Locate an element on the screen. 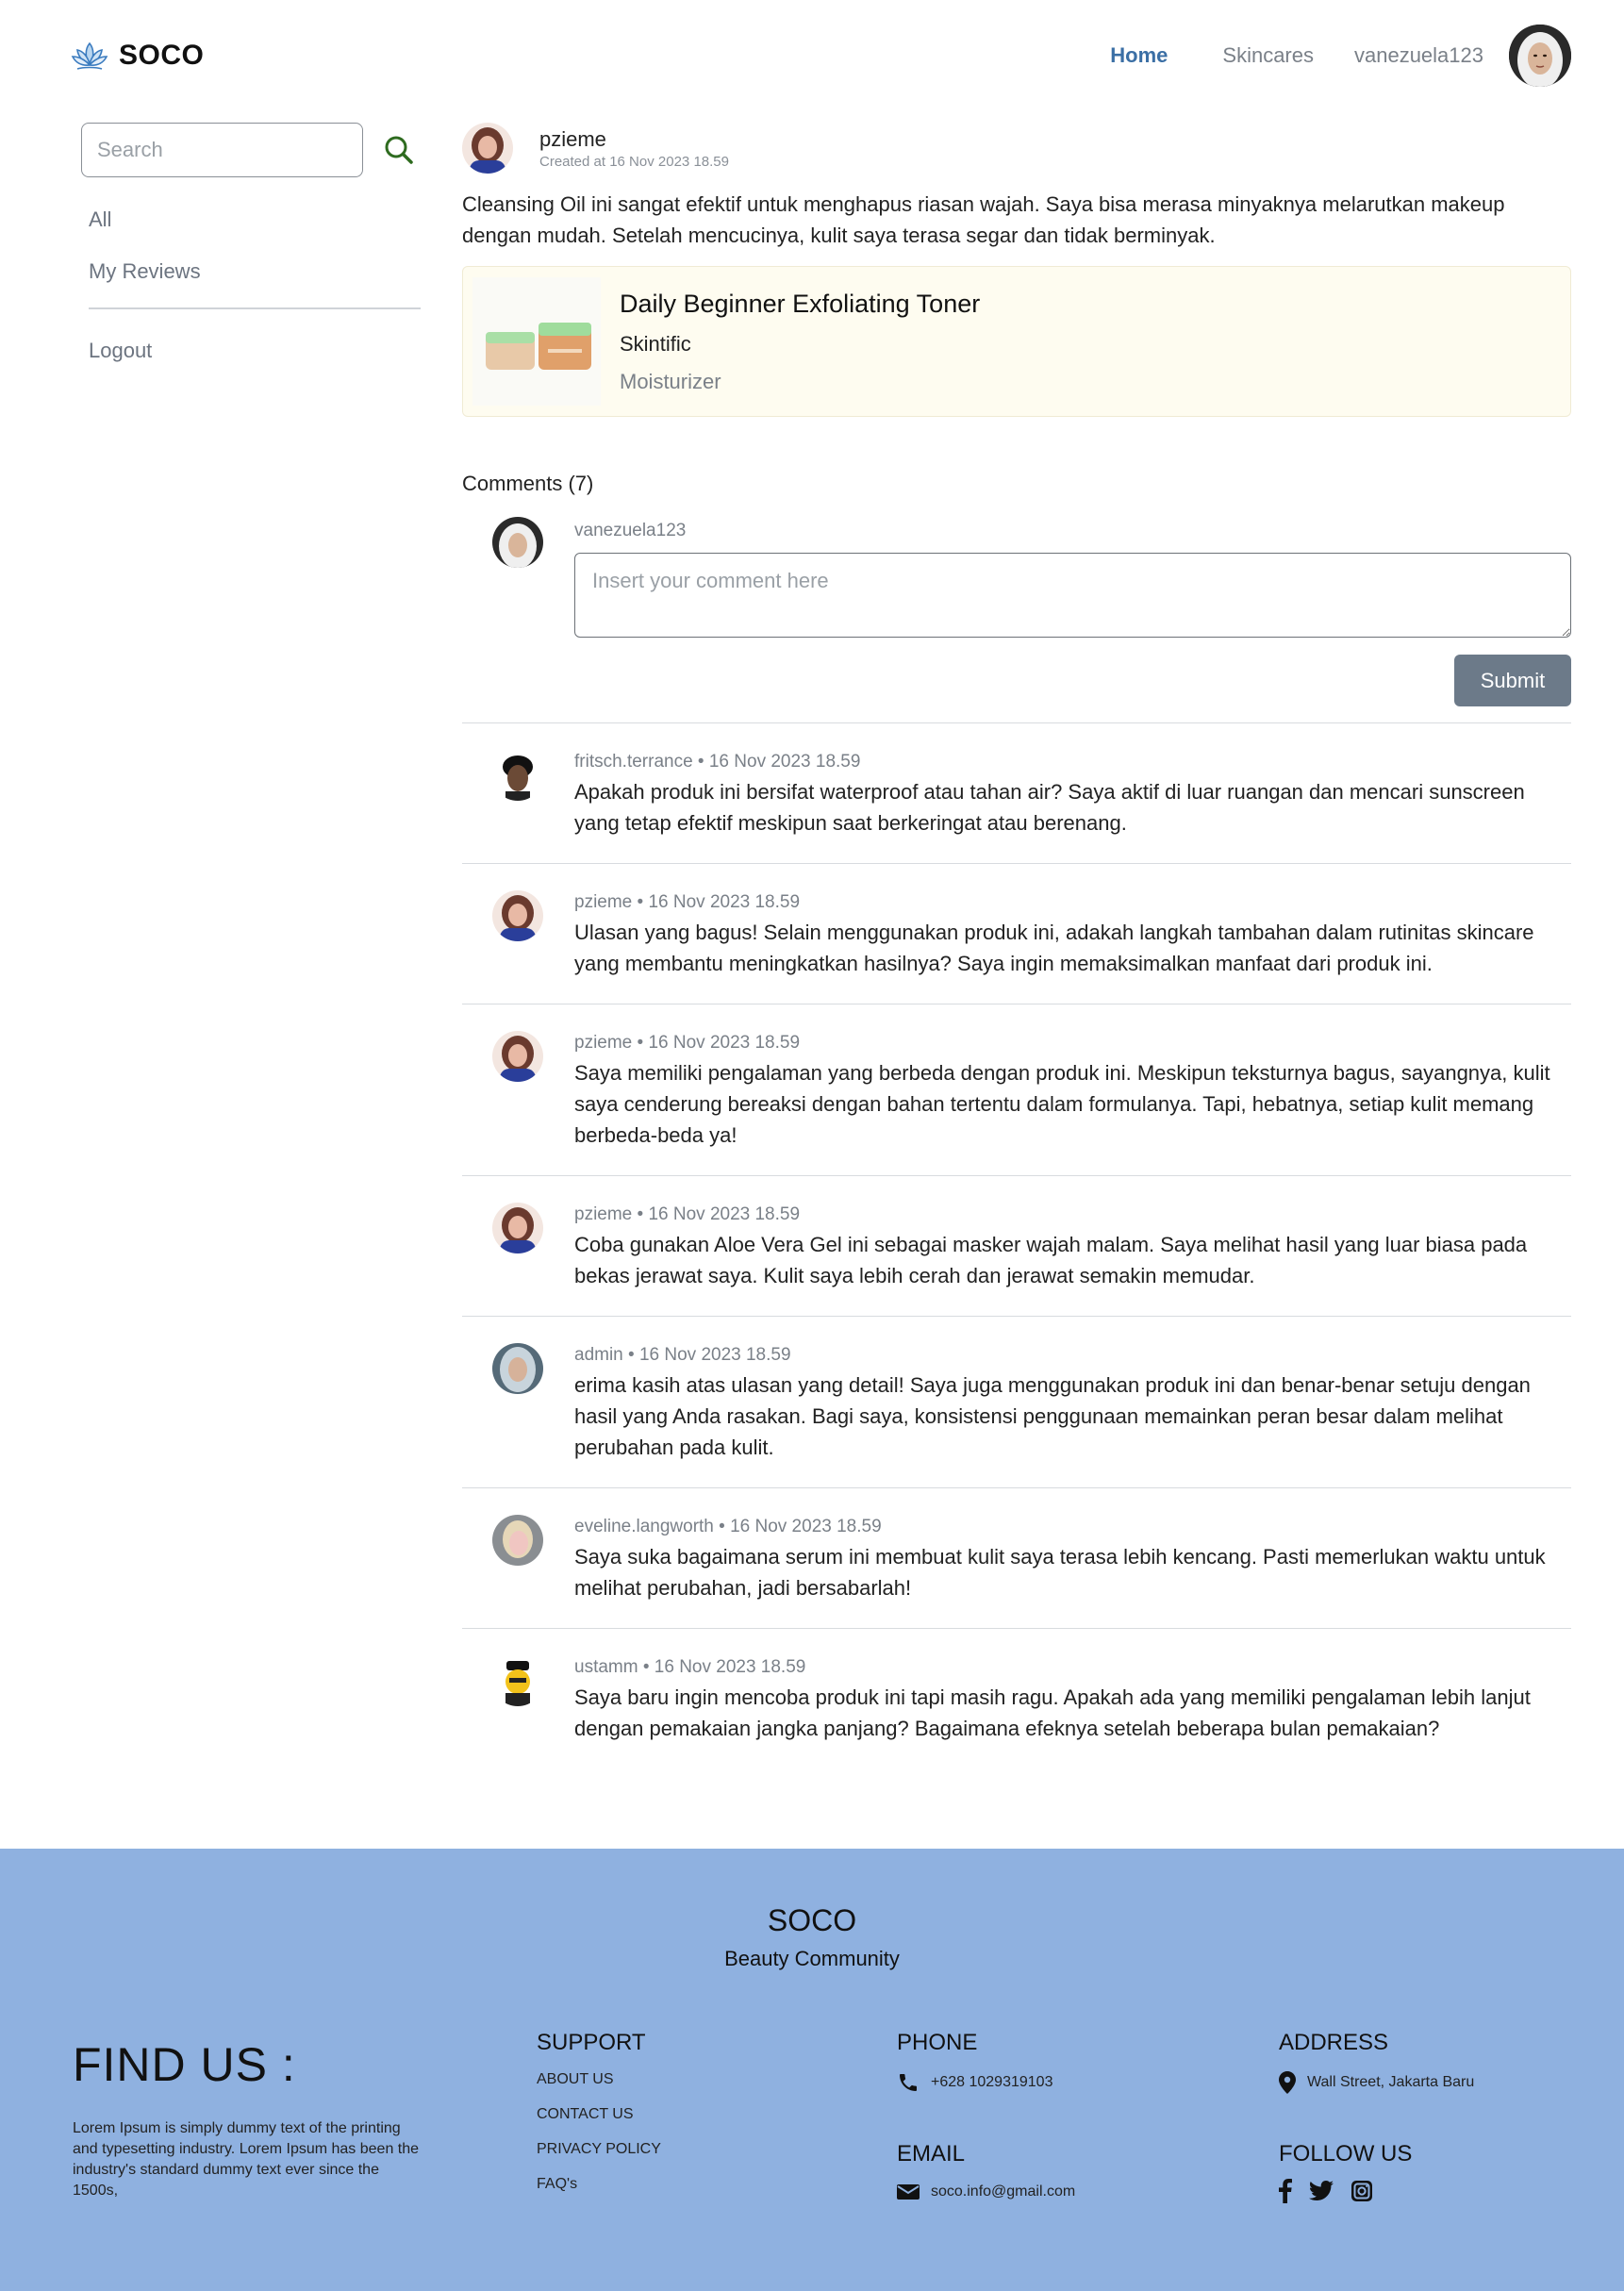 Image resolution: width=1624 pixels, height=2291 pixels. top-navbar: SOCO Home Skincares vanezuela123 is located at coordinates (812, 57).